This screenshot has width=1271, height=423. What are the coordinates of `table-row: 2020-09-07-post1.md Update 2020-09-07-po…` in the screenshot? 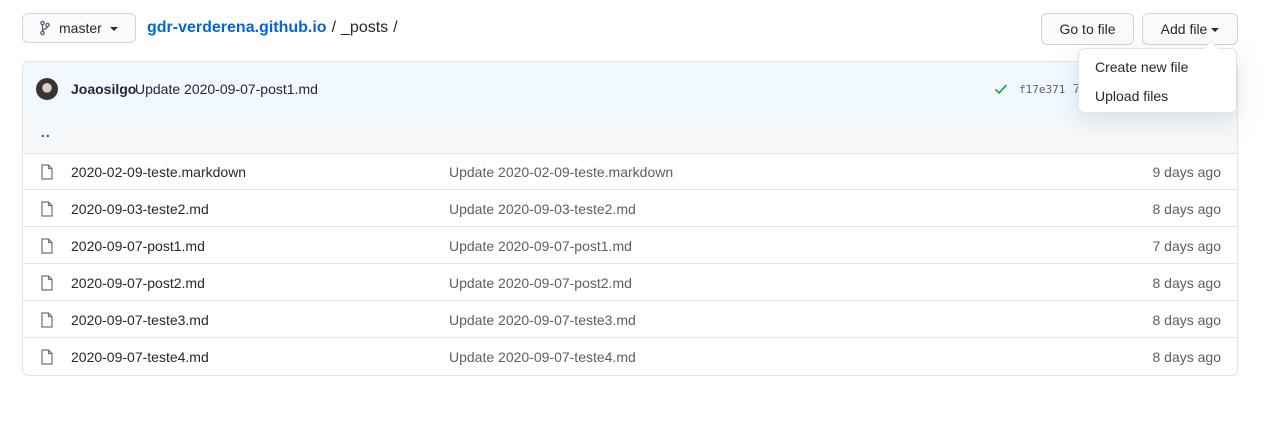 It's located at (630, 245).